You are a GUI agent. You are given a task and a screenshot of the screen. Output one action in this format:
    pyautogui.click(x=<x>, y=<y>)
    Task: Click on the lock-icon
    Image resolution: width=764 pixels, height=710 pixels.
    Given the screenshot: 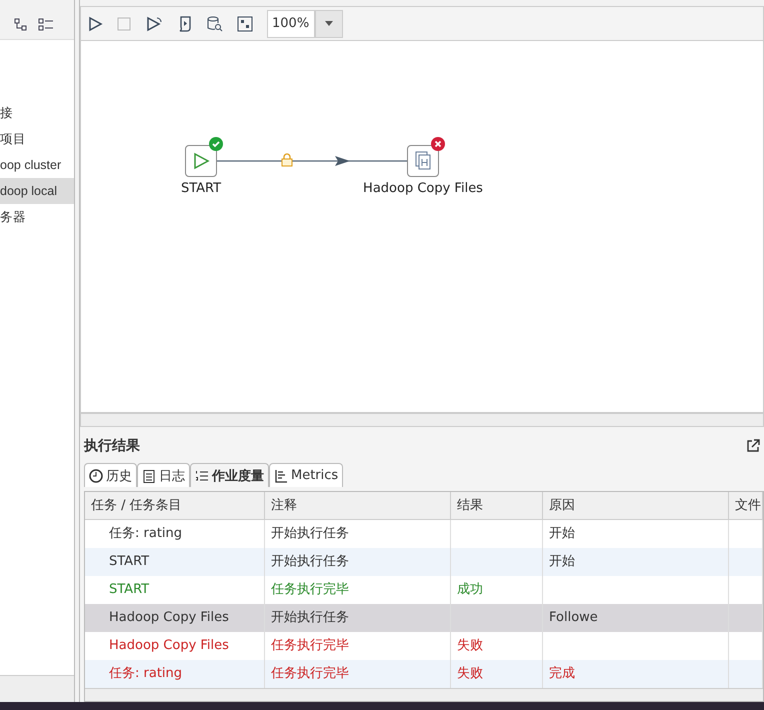 What is the action you would take?
    pyautogui.click(x=287, y=160)
    